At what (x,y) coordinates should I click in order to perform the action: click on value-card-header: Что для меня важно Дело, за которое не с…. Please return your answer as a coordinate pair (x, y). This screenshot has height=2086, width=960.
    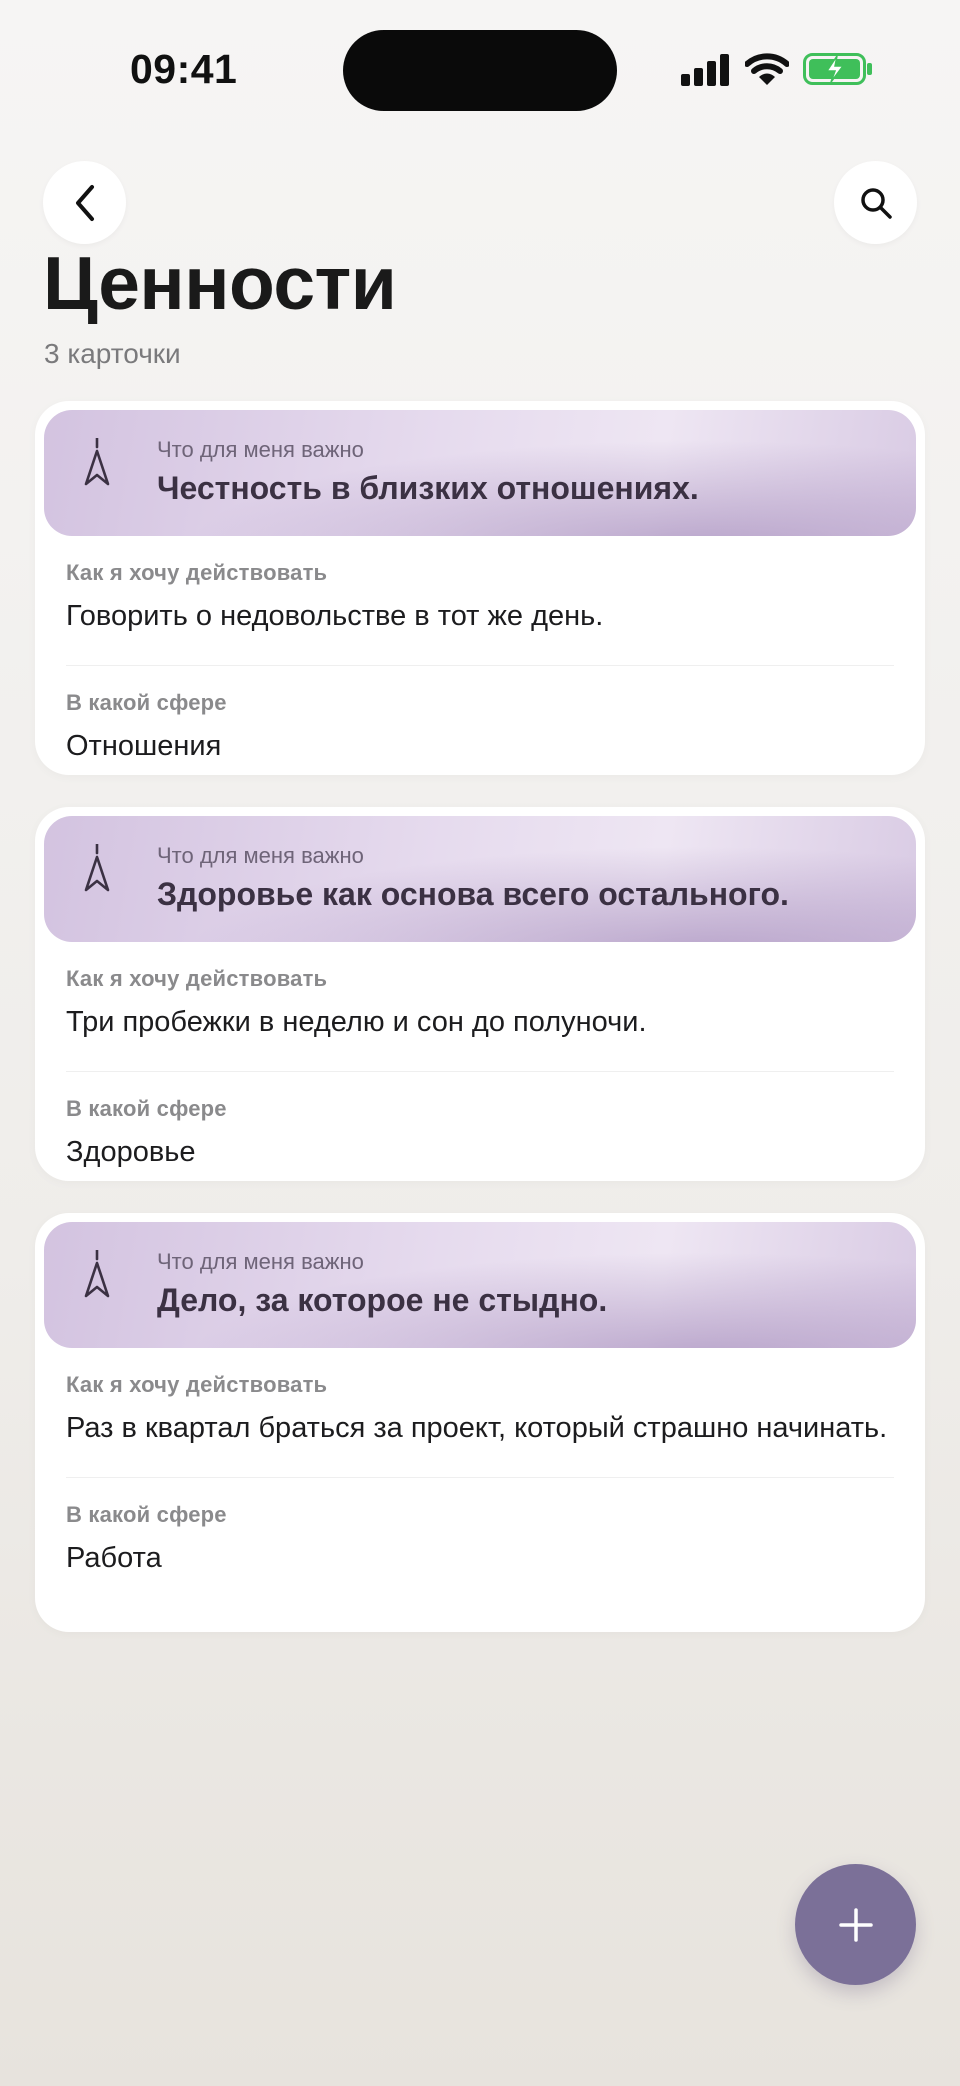
    Looking at the image, I should click on (480, 1285).